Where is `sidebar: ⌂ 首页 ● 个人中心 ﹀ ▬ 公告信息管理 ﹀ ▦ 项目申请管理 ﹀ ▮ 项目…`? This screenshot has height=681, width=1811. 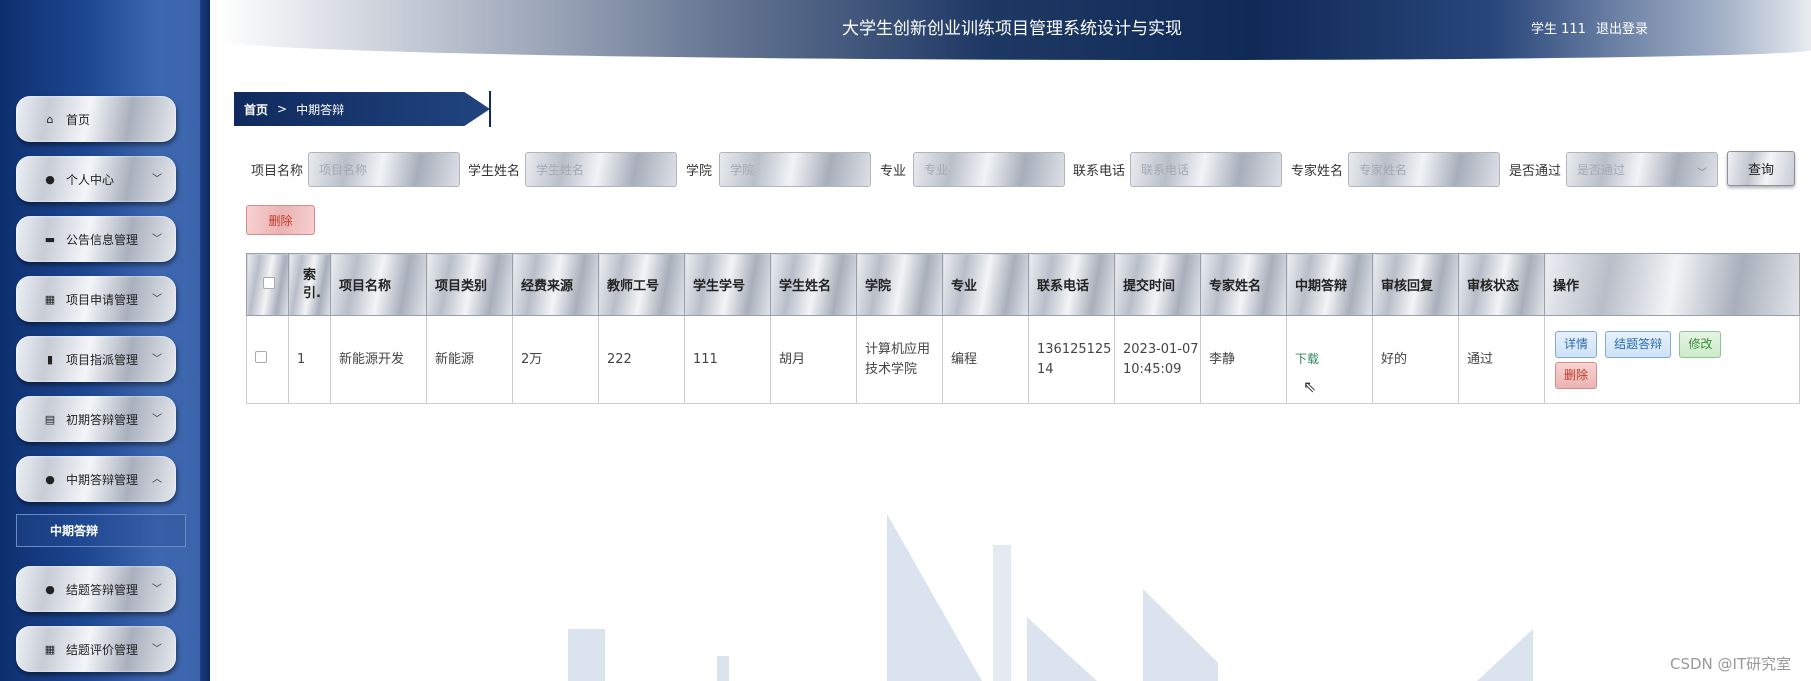
sidebar: ⌂ 首页 ● 个人中心 ﹀ ▬ 公告信息管理 ﹀ ▦ 项目申请管理 ﹀ ▮ 项目… is located at coordinates (105, 340).